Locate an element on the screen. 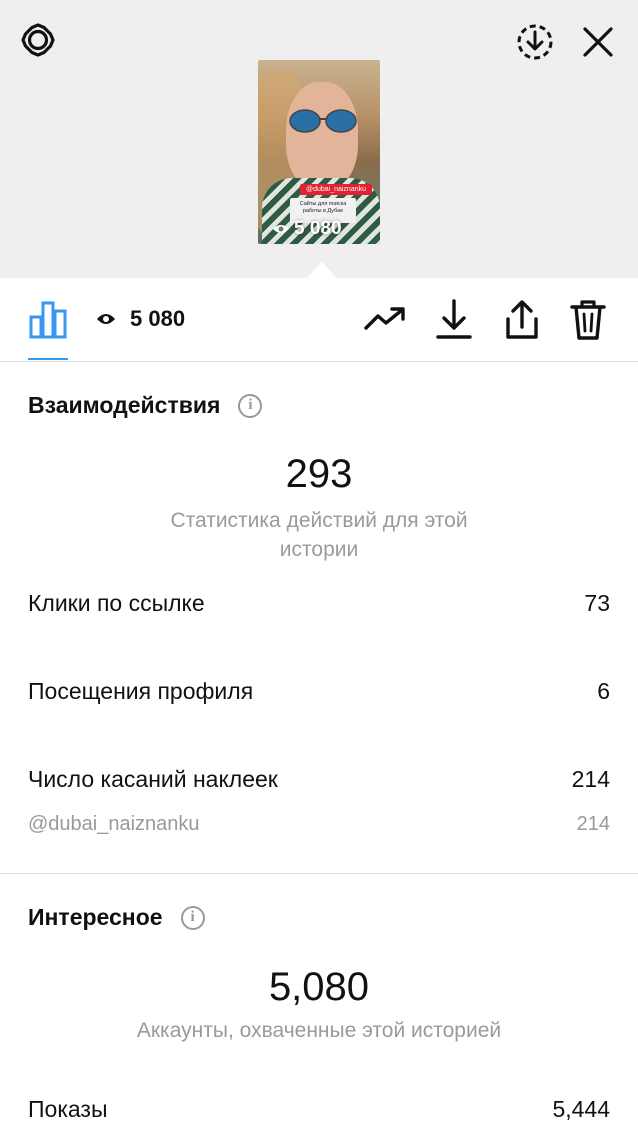 Image resolution: width=638 pixels, height=1136 pixels. story-toolbar: 5 080 is located at coordinates (319, 320).